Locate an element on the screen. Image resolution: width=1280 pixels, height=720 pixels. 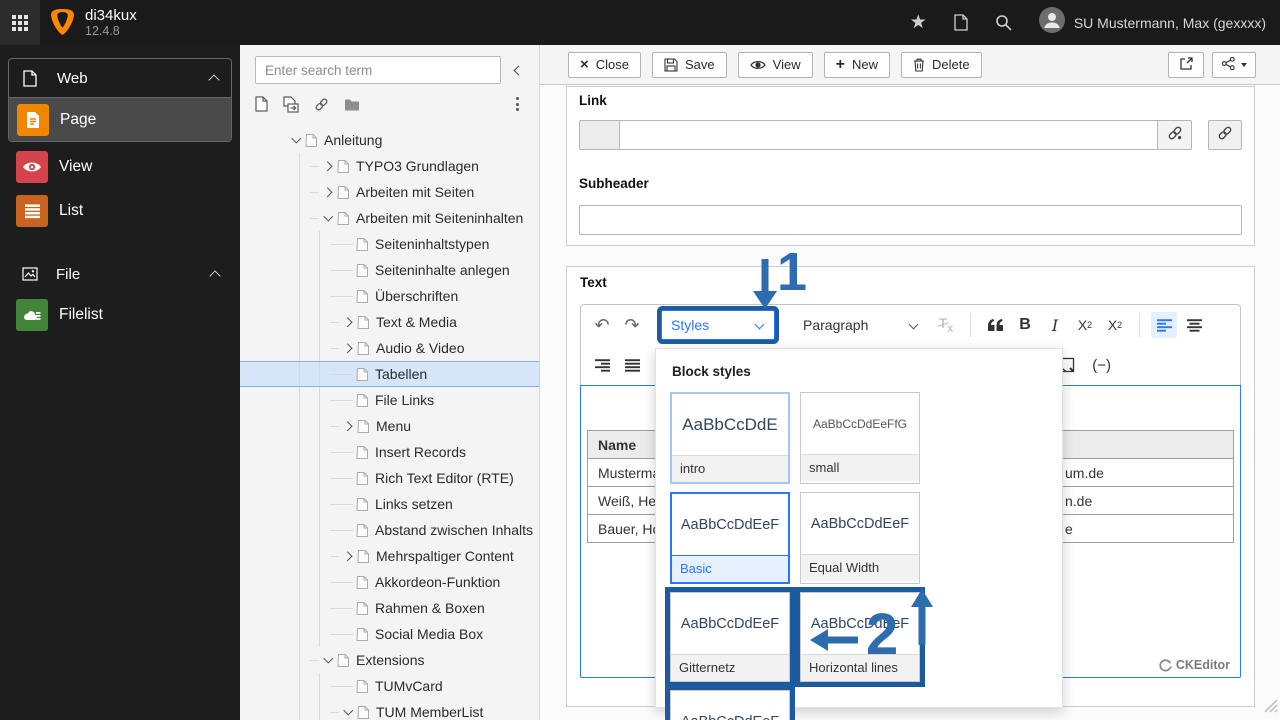
paragraph-format-dropdown: Paragraph is located at coordinates (861, 325).